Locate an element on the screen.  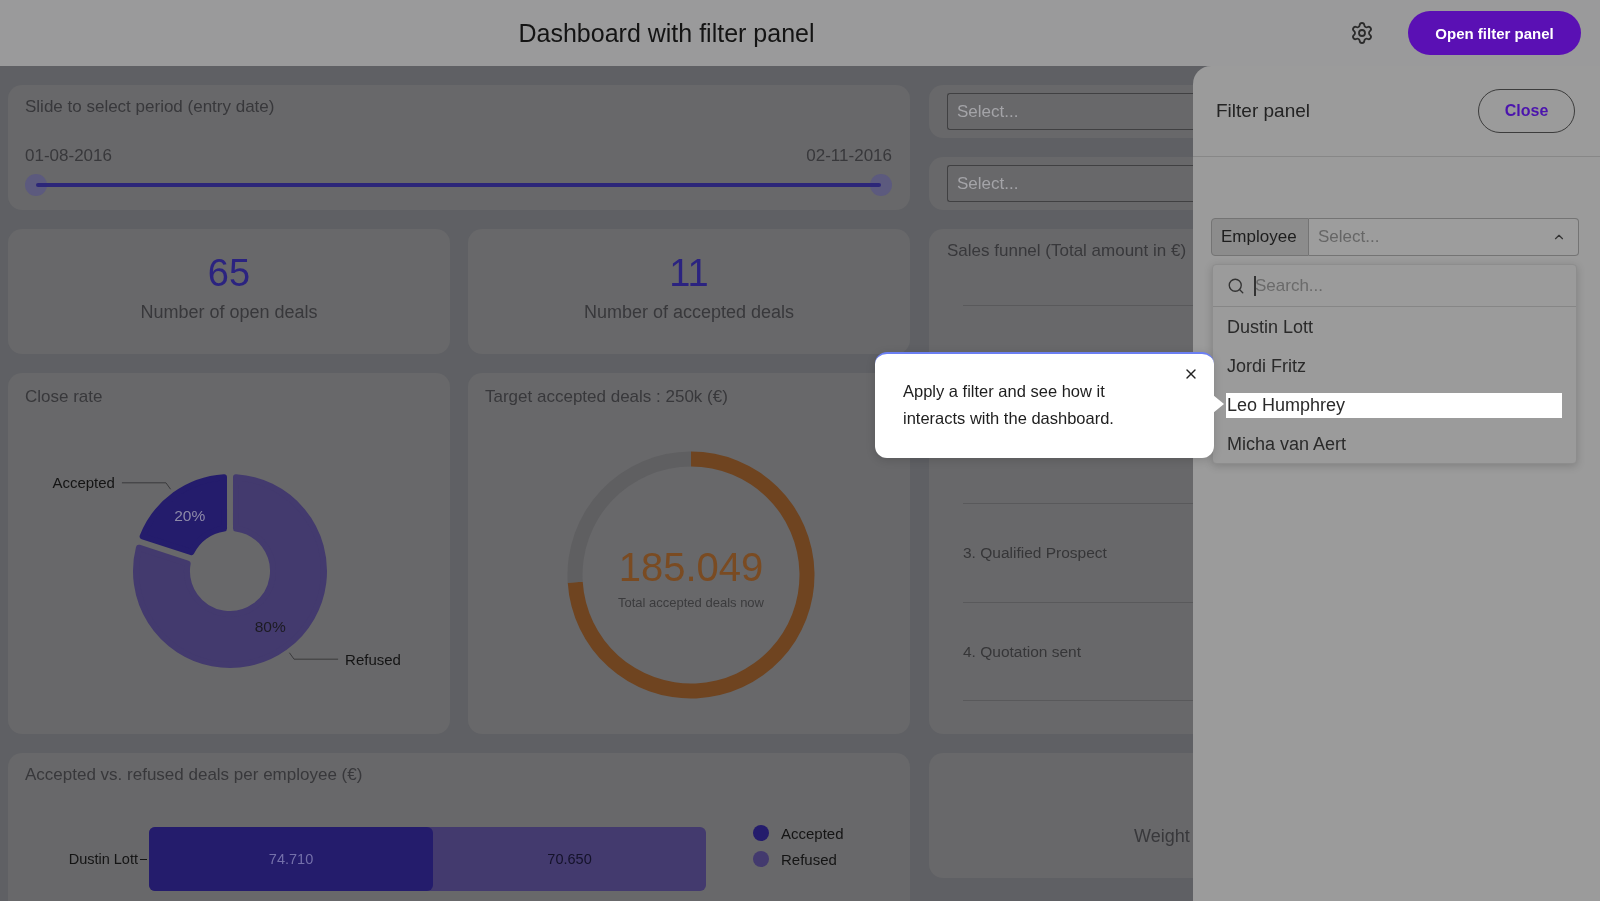
dropdown-option: Dustin Lott is located at coordinates (1394, 327).